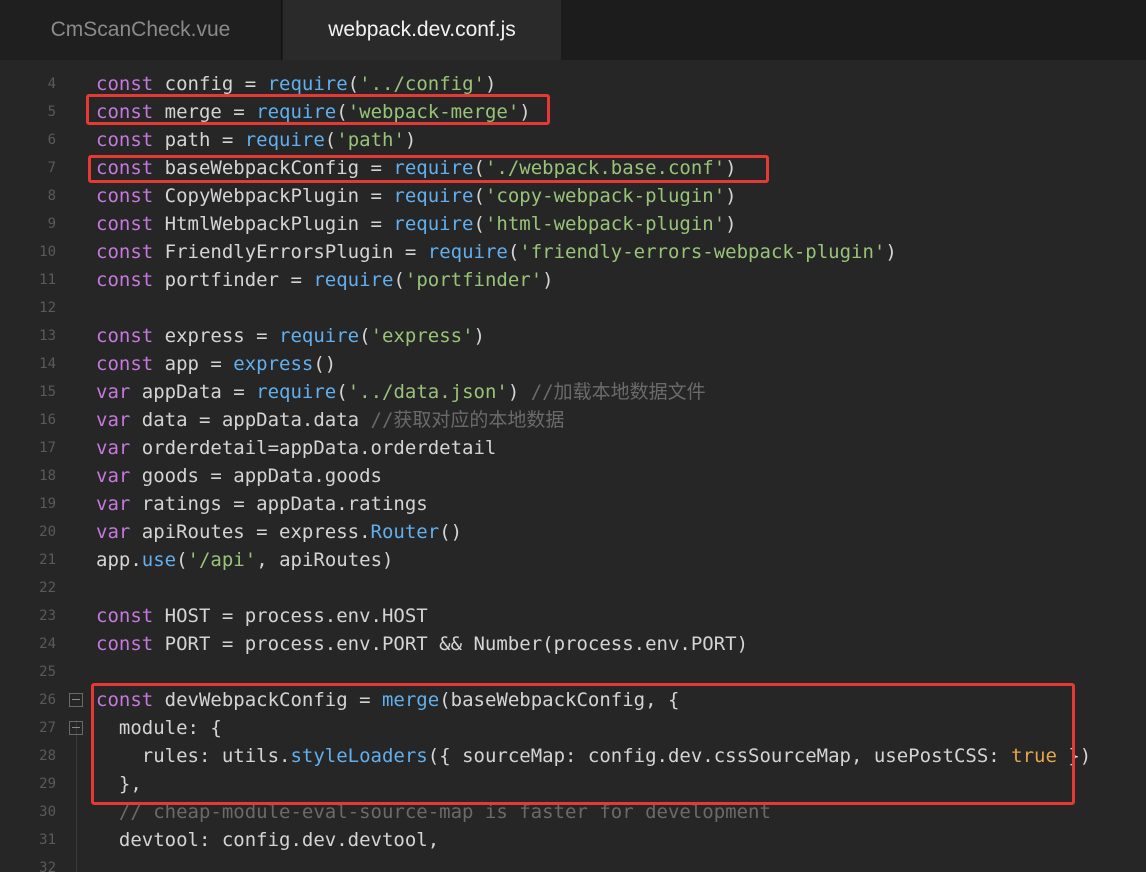 This screenshot has height=872, width=1146. Describe the element at coordinates (290, 252) in the screenshot. I see `code-token: FriendlyErrorsPlugin =` at that location.